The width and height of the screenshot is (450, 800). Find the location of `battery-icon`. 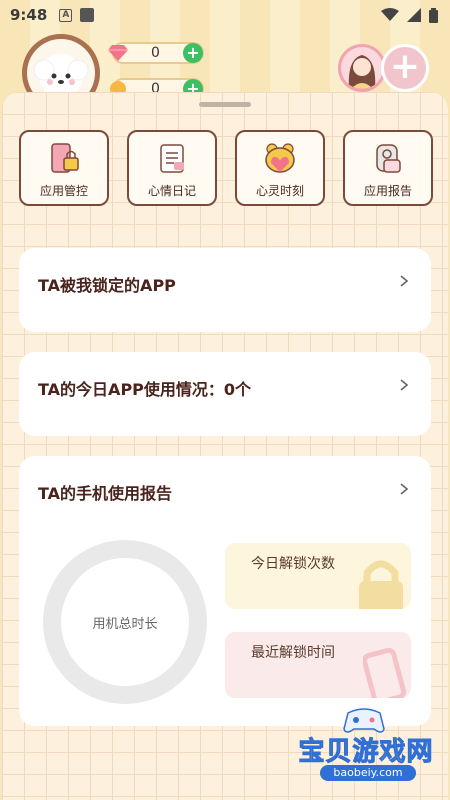

battery-icon is located at coordinates (433, 15).